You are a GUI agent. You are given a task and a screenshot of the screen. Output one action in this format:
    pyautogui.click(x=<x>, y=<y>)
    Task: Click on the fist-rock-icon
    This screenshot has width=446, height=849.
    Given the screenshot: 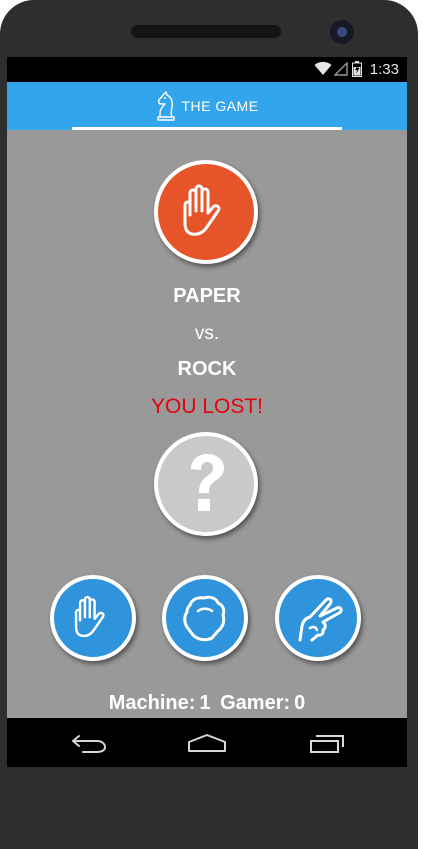 What is the action you would take?
    pyautogui.click(x=204, y=618)
    